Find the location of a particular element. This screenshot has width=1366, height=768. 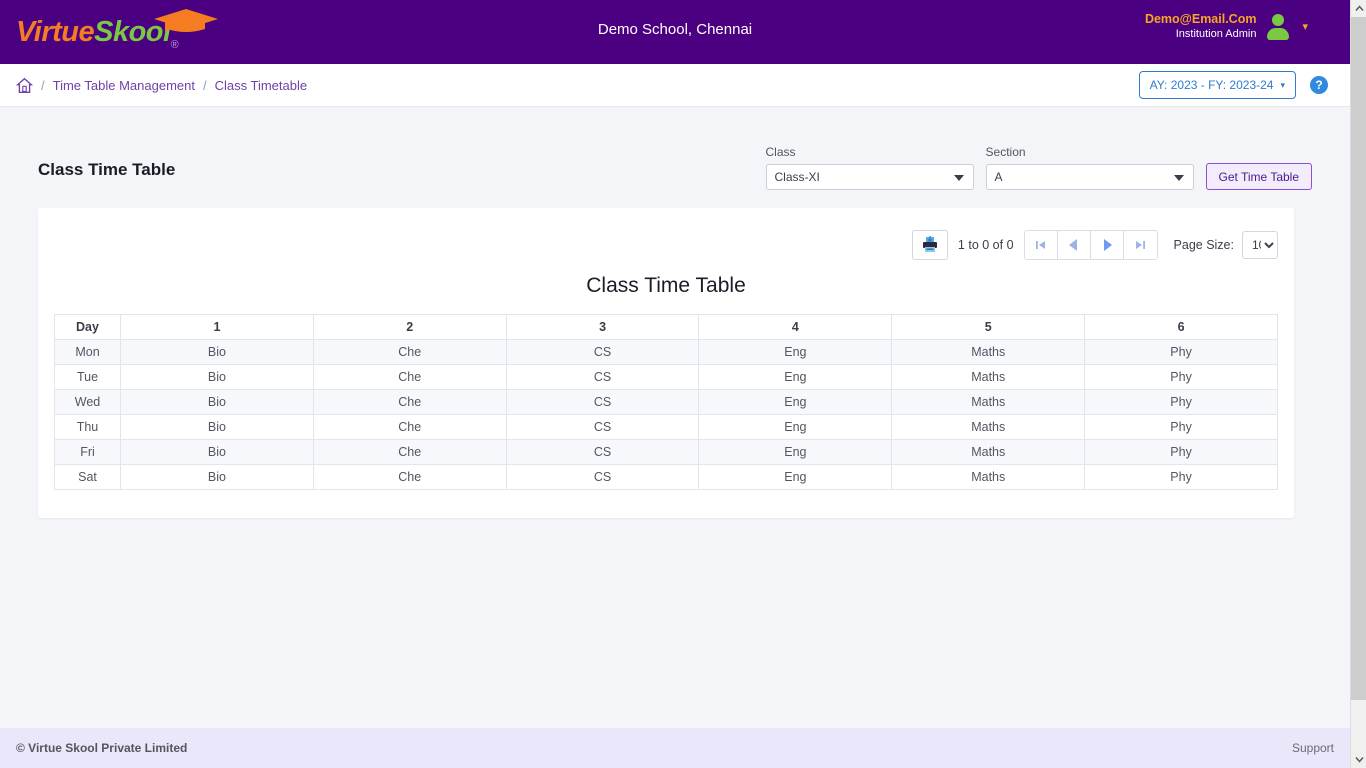

user-role: Institution Admin is located at coordinates (1216, 33).